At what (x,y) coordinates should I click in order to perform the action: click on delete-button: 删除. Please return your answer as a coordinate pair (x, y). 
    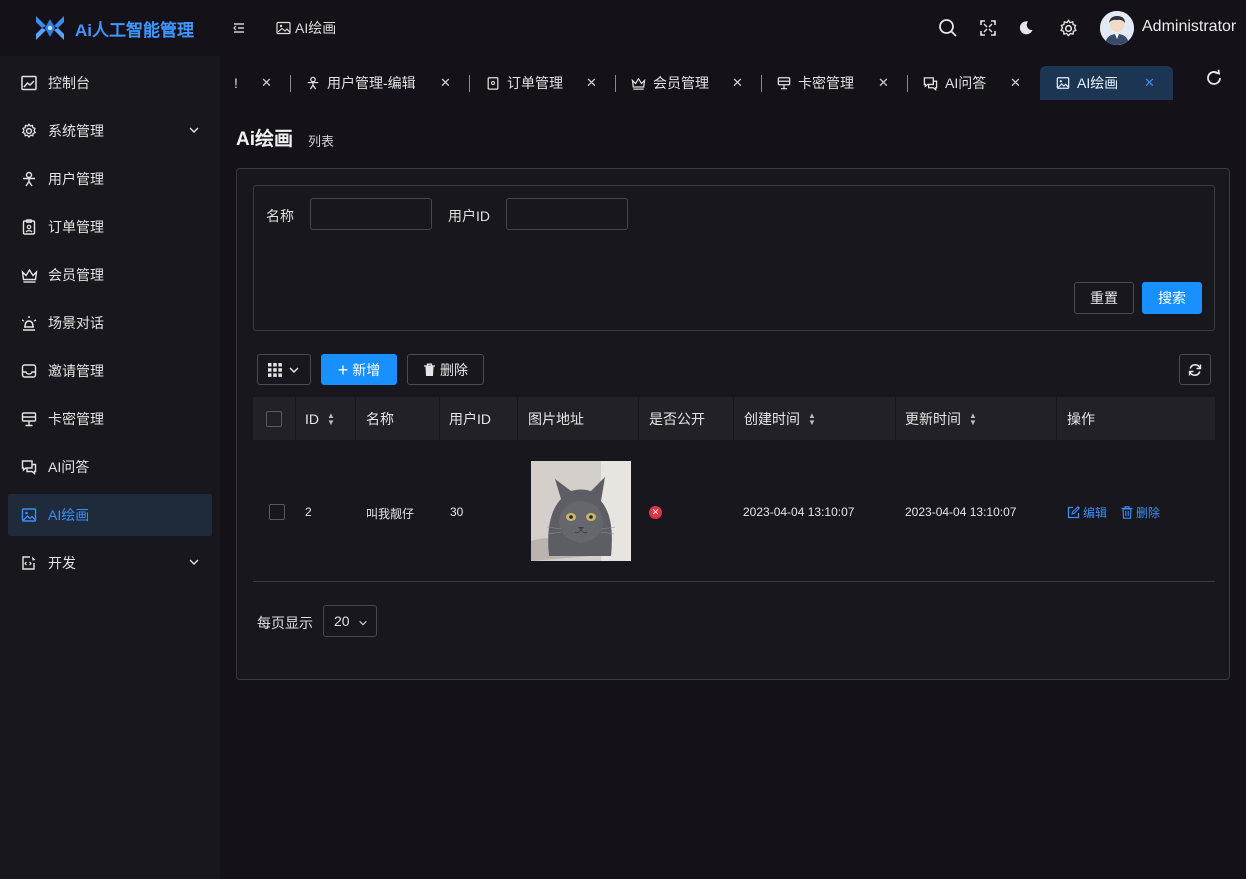
    Looking at the image, I should click on (1140, 512).